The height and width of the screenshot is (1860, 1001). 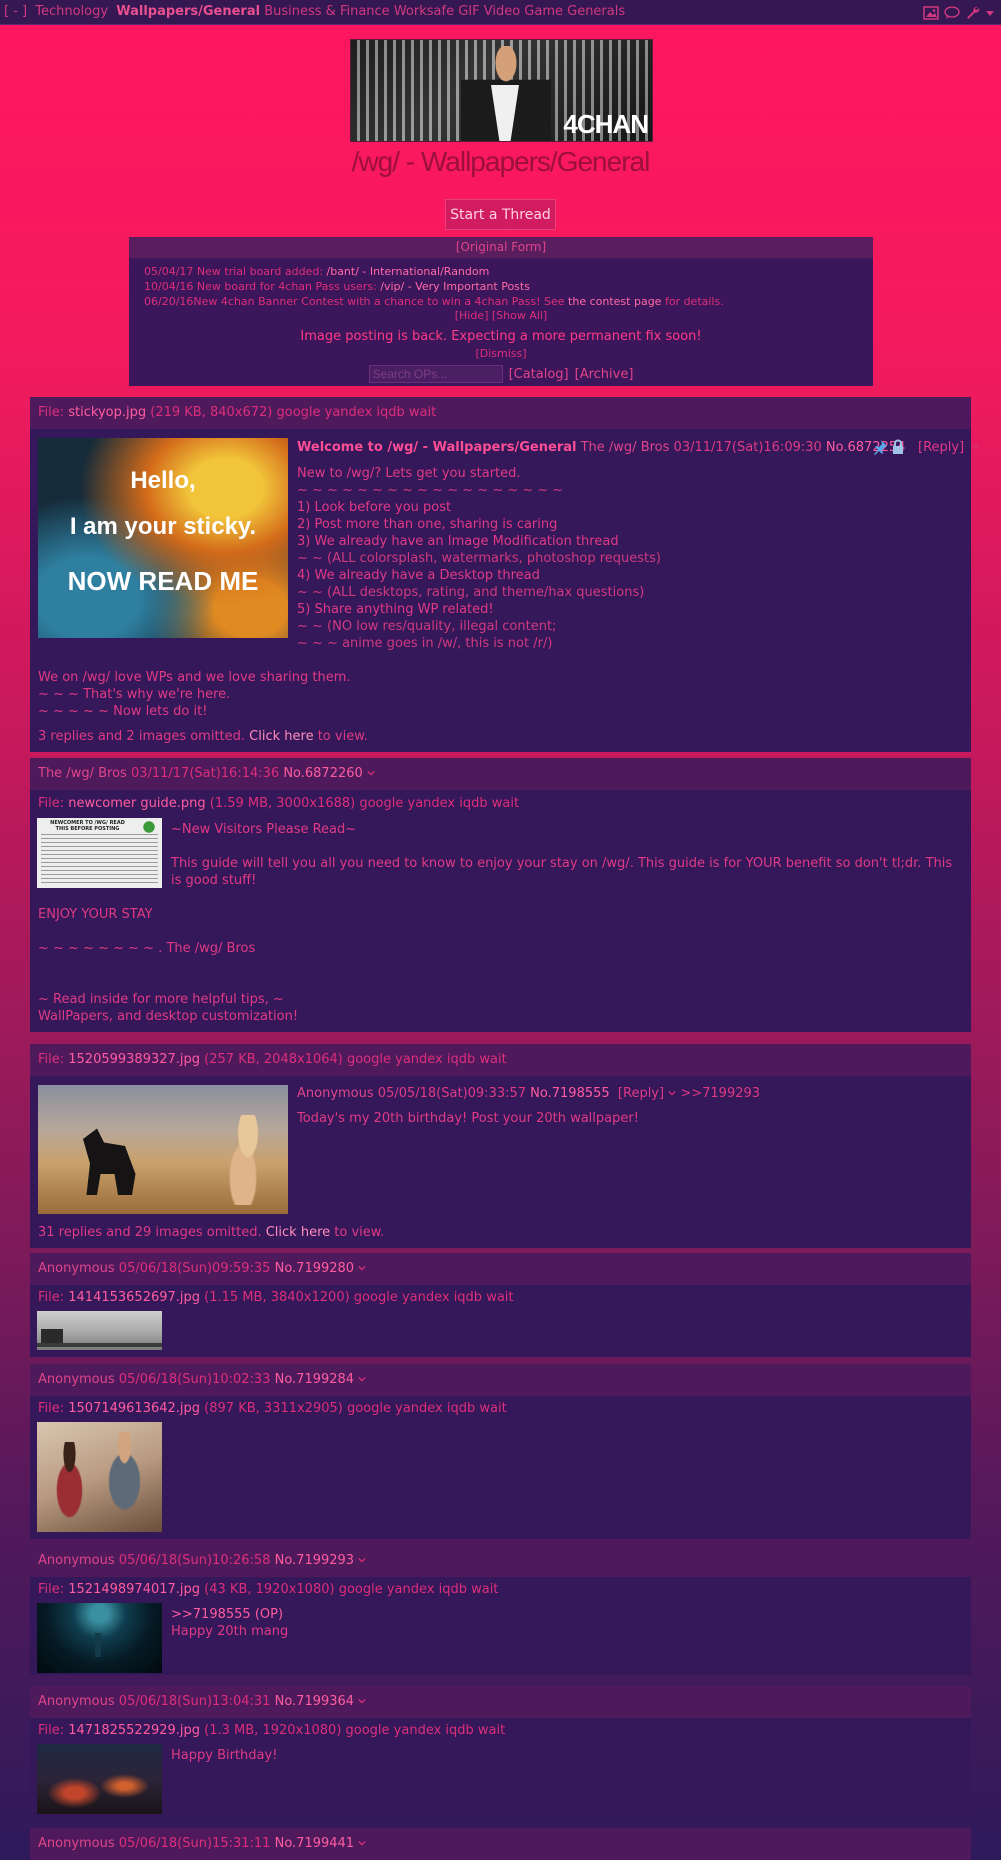 What do you see at coordinates (604, 374) in the screenshot?
I see `archive-link: [Archive]` at bounding box center [604, 374].